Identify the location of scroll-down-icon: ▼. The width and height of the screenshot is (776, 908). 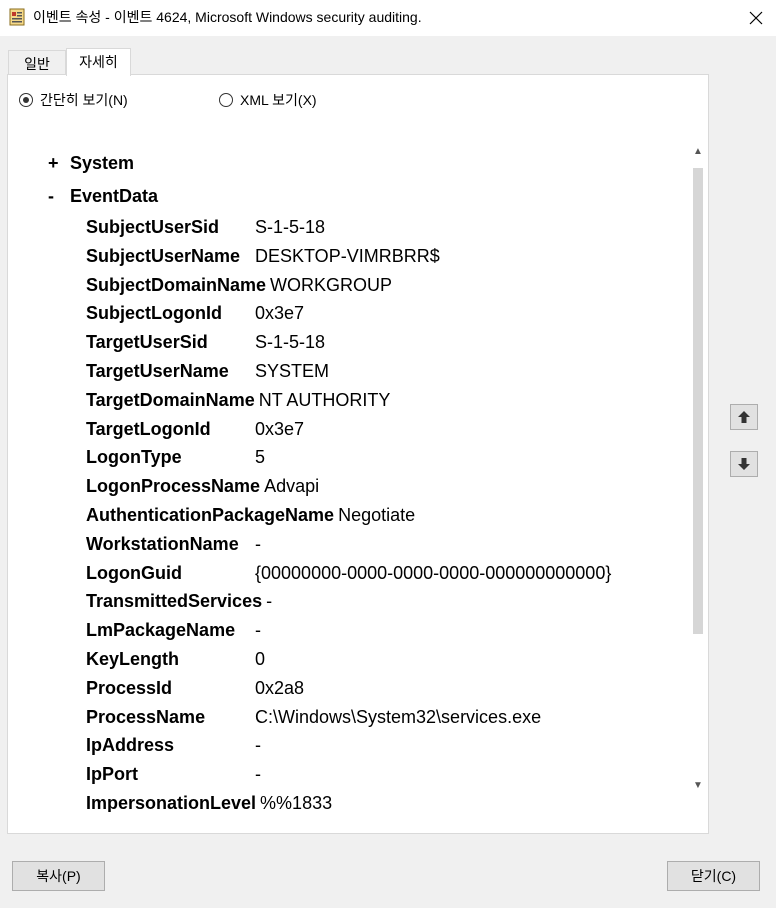
(698, 786).